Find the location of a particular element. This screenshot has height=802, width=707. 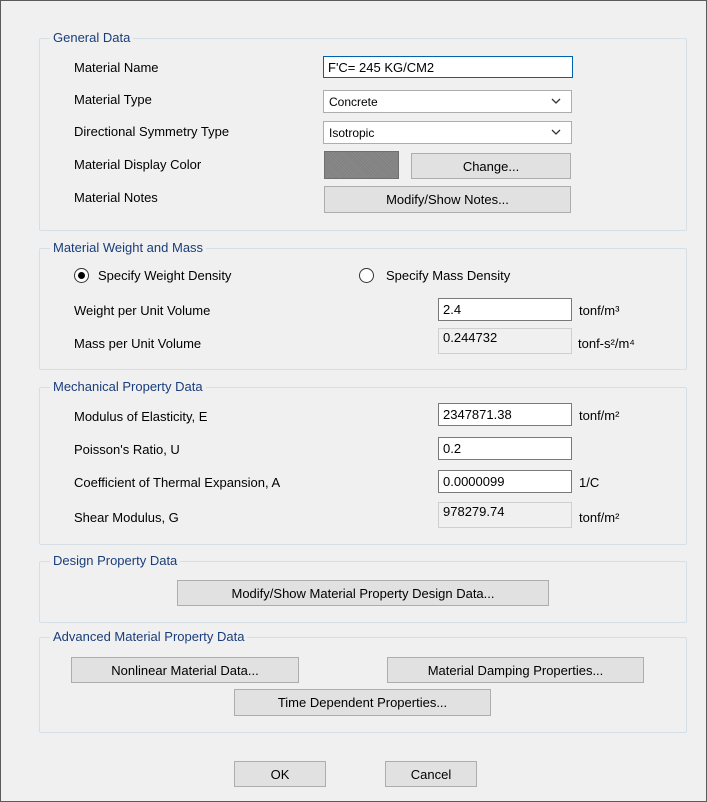

weight-per-volume-label: Weight per Unit Volume is located at coordinates (142, 310).